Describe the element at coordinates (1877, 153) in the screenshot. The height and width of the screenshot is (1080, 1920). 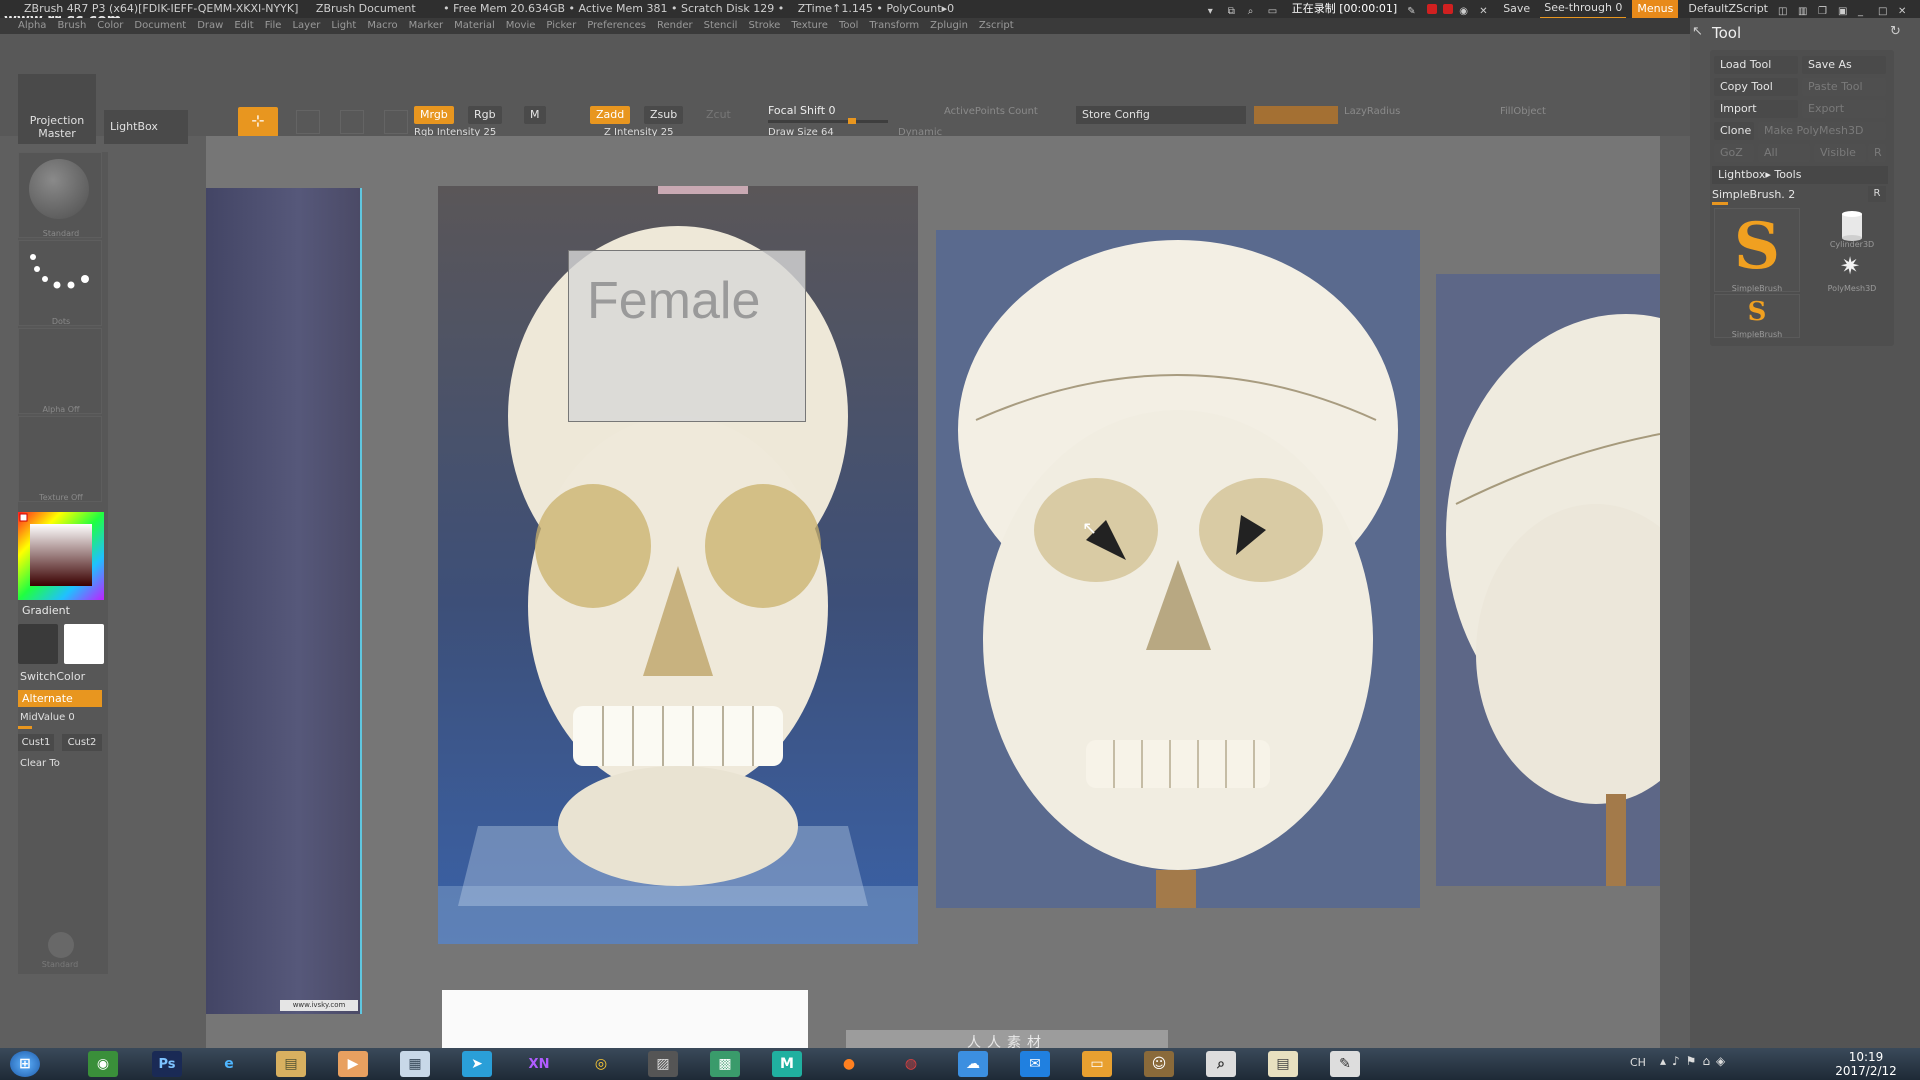
I see `goz-r-button: R` at that location.